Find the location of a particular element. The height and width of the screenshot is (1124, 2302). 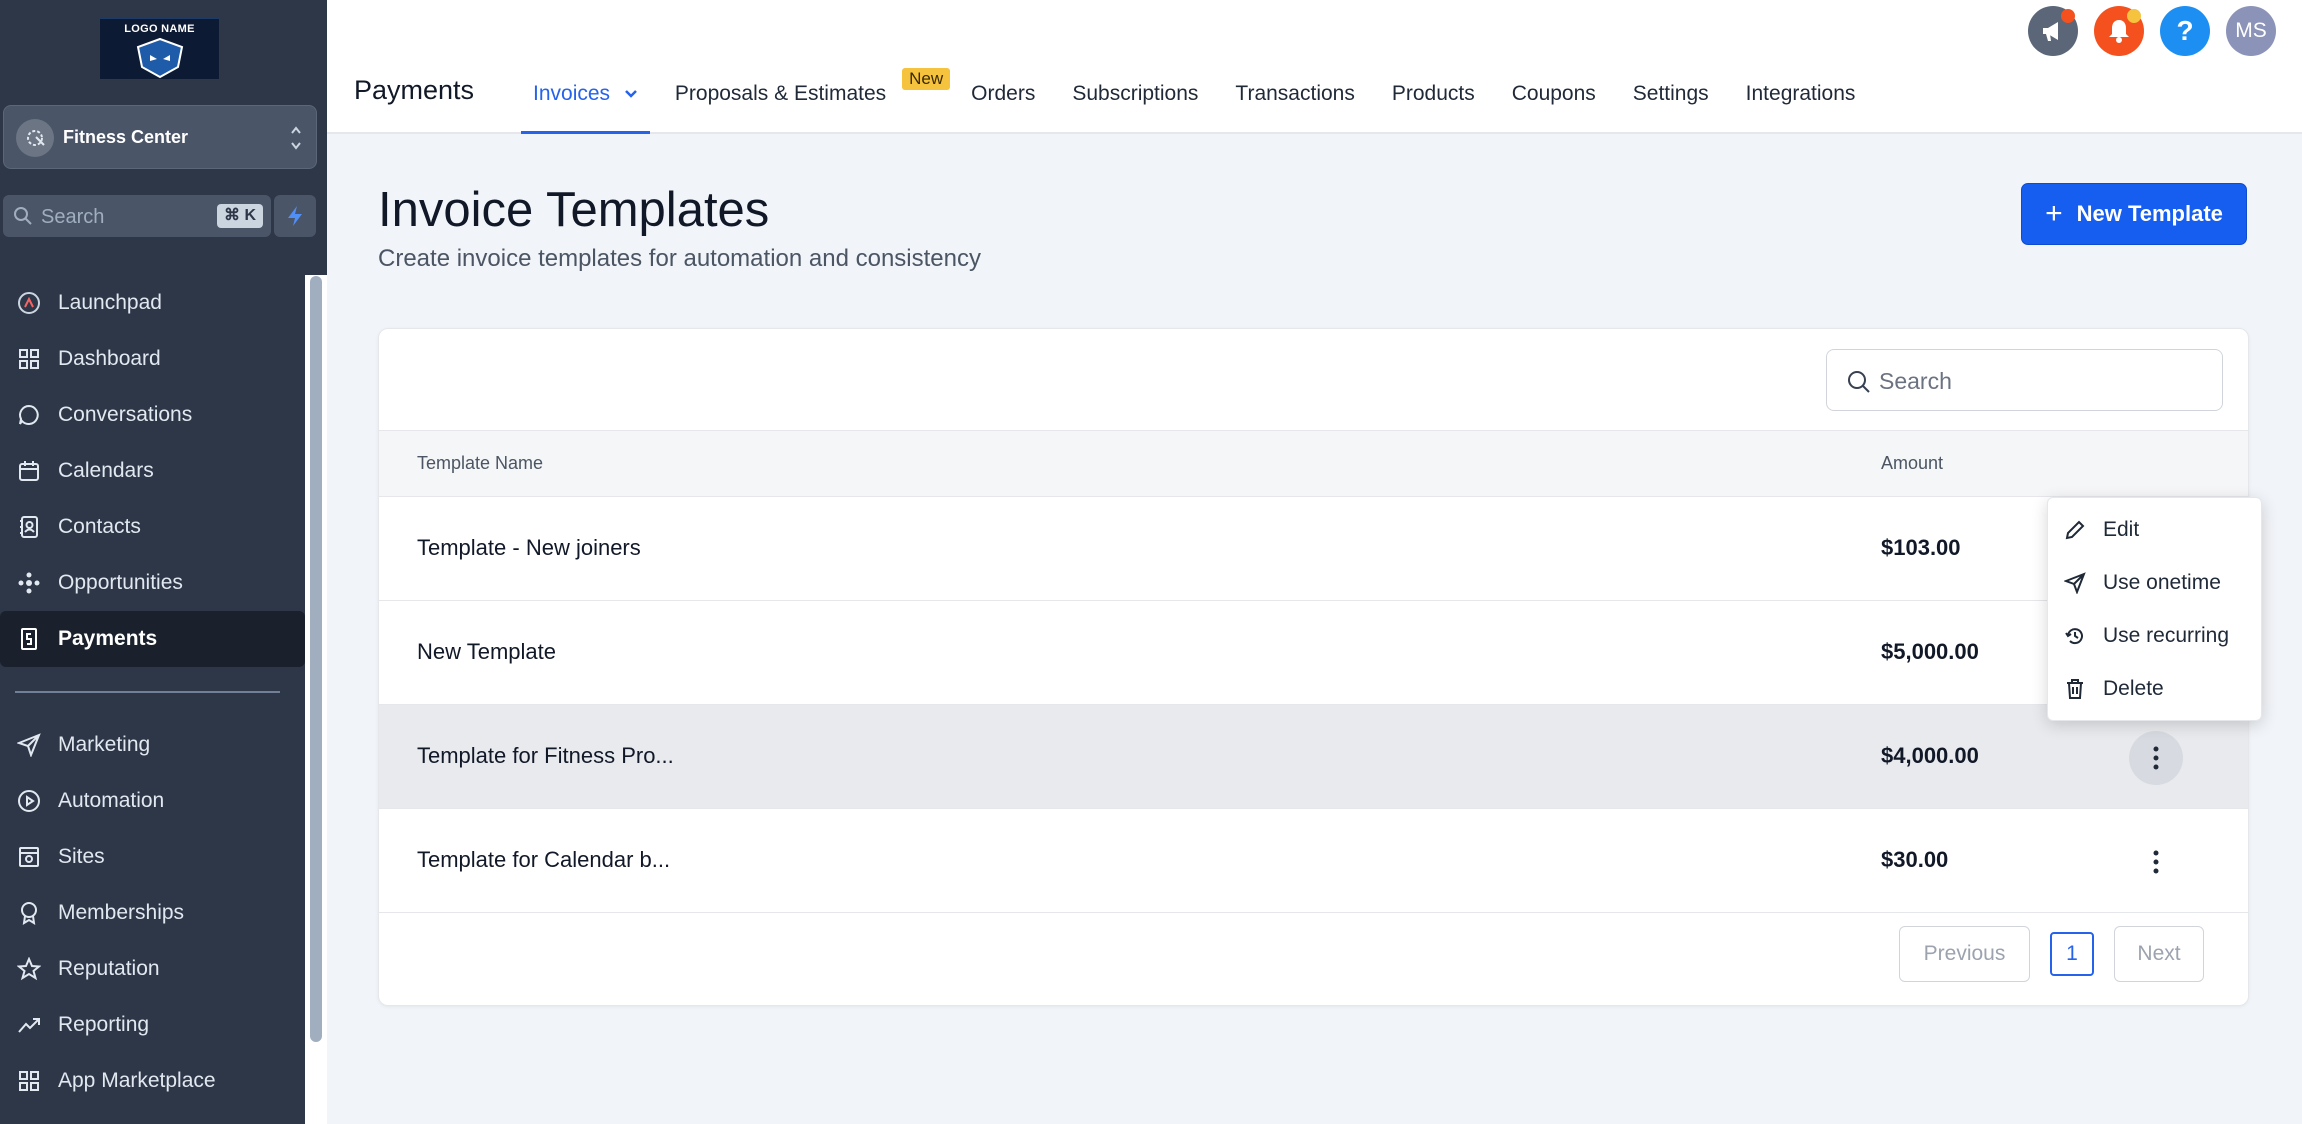

trash-icon is located at coordinates (2075, 689).